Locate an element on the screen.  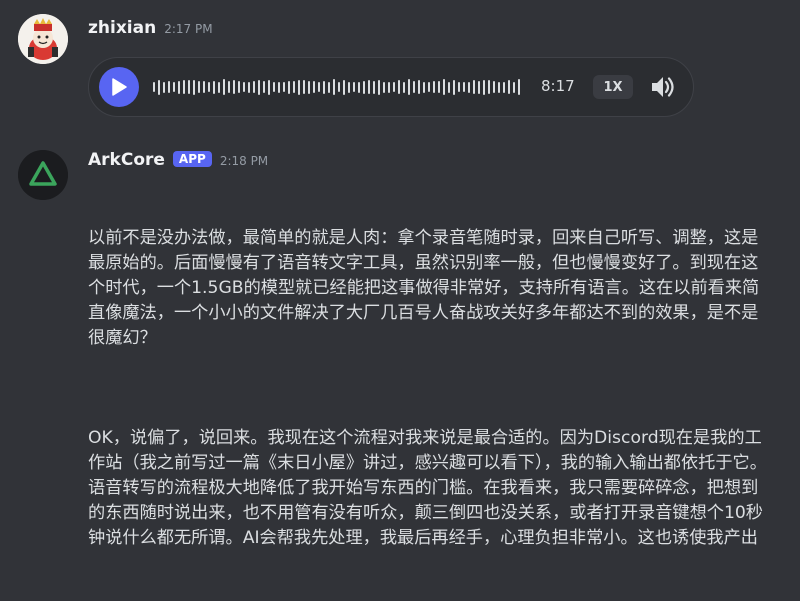
bot-avatar is located at coordinates (43, 175).